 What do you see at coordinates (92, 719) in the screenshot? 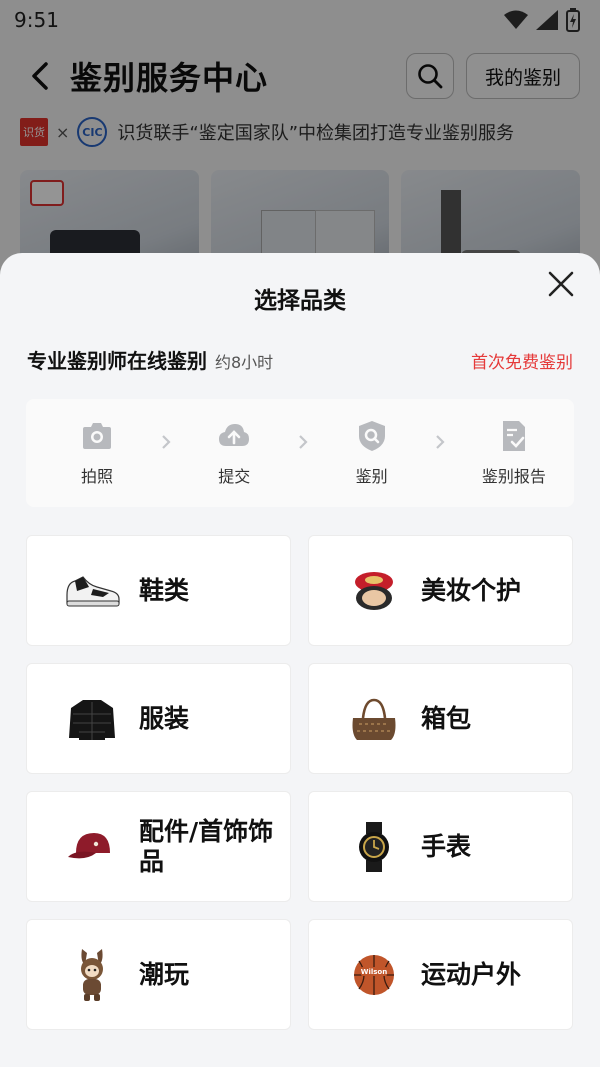
I see `jacket-icon` at bounding box center [92, 719].